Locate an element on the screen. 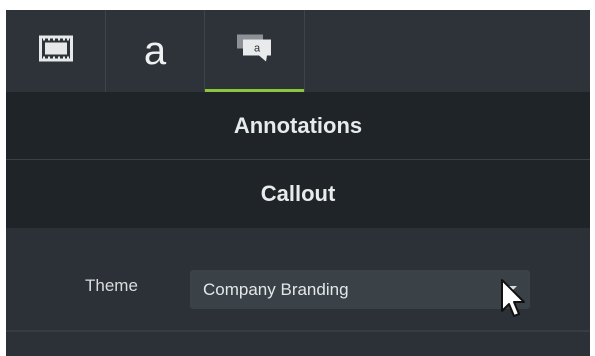  tab-visual-properties is located at coordinates (56, 51).